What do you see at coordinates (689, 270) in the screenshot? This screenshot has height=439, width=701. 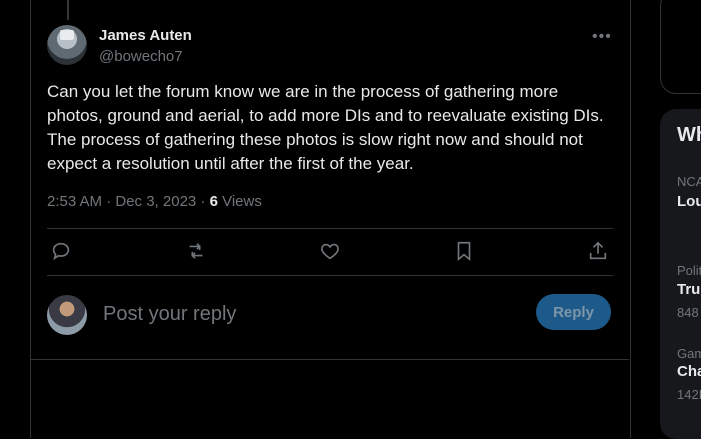 I see `trend-category: Polit` at bounding box center [689, 270].